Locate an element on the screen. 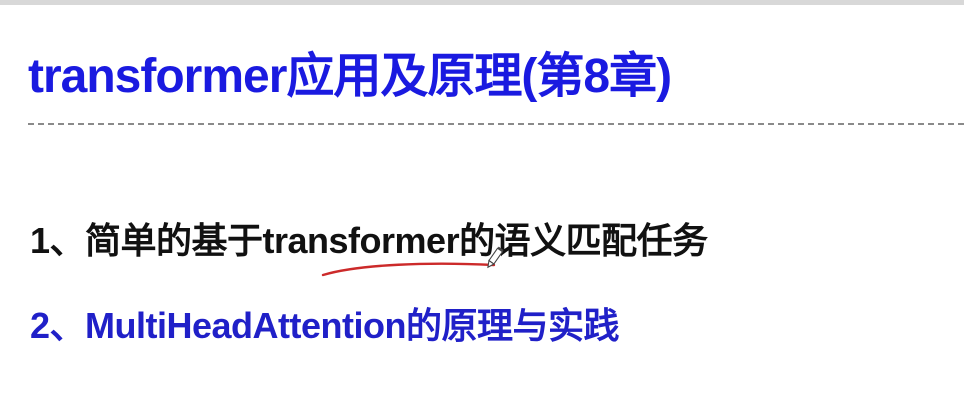 Image resolution: width=964 pixels, height=415 pixels. underline-annotation is located at coordinates (412, 261).